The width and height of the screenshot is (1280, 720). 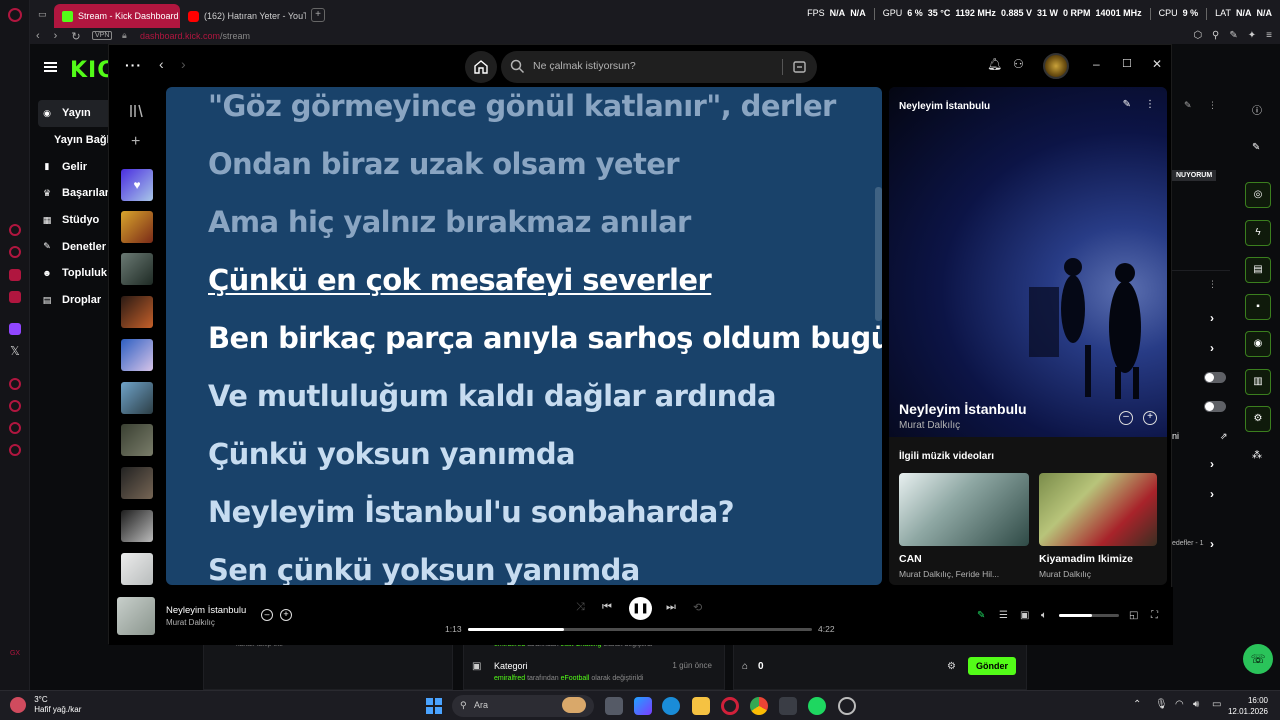 What do you see at coordinates (1258, 233) in the screenshot?
I see `lightning-action-button: ϟ` at bounding box center [1258, 233].